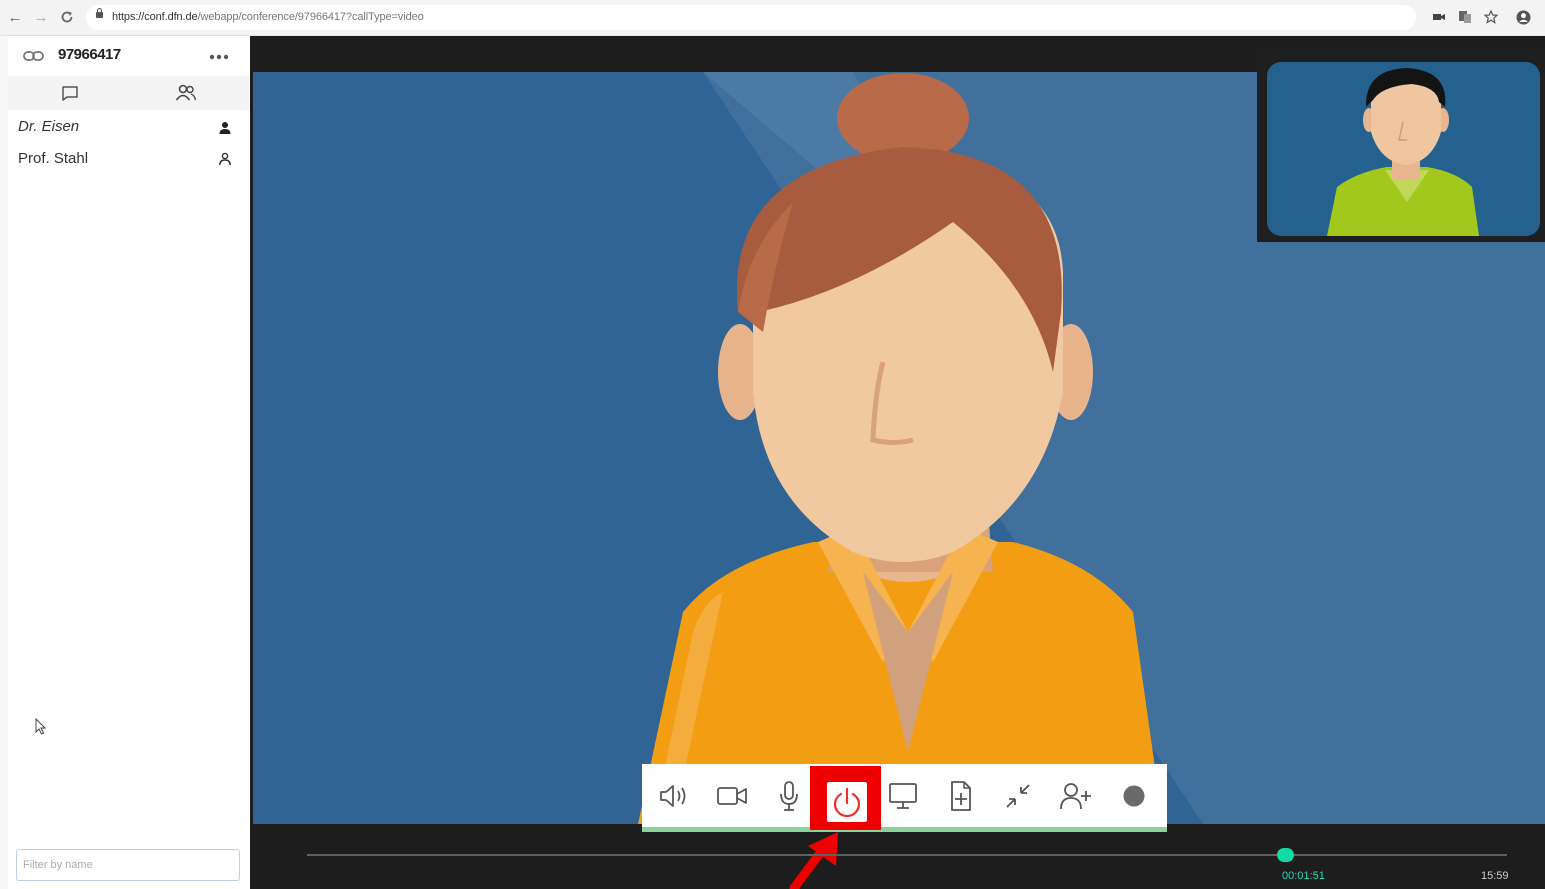 Image resolution: width=1545 pixels, height=889 pixels. I want to click on microphone-button, so click(789, 796).